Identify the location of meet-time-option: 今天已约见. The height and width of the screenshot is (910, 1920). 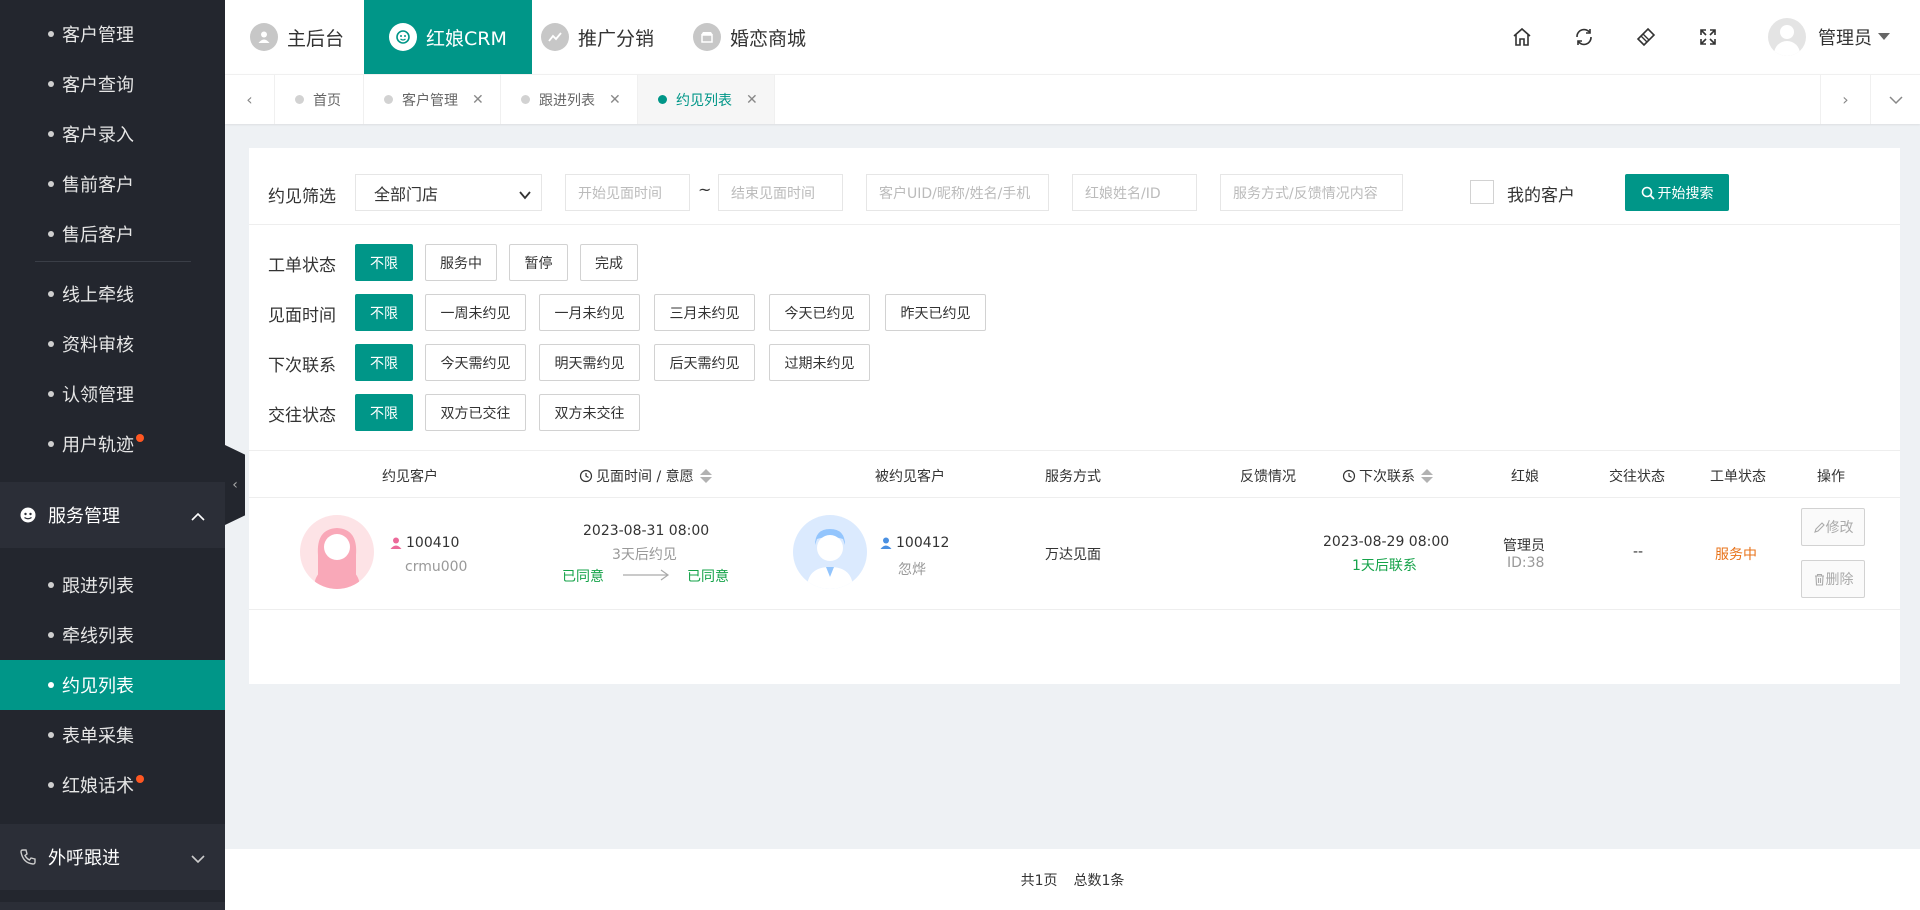
(819, 312).